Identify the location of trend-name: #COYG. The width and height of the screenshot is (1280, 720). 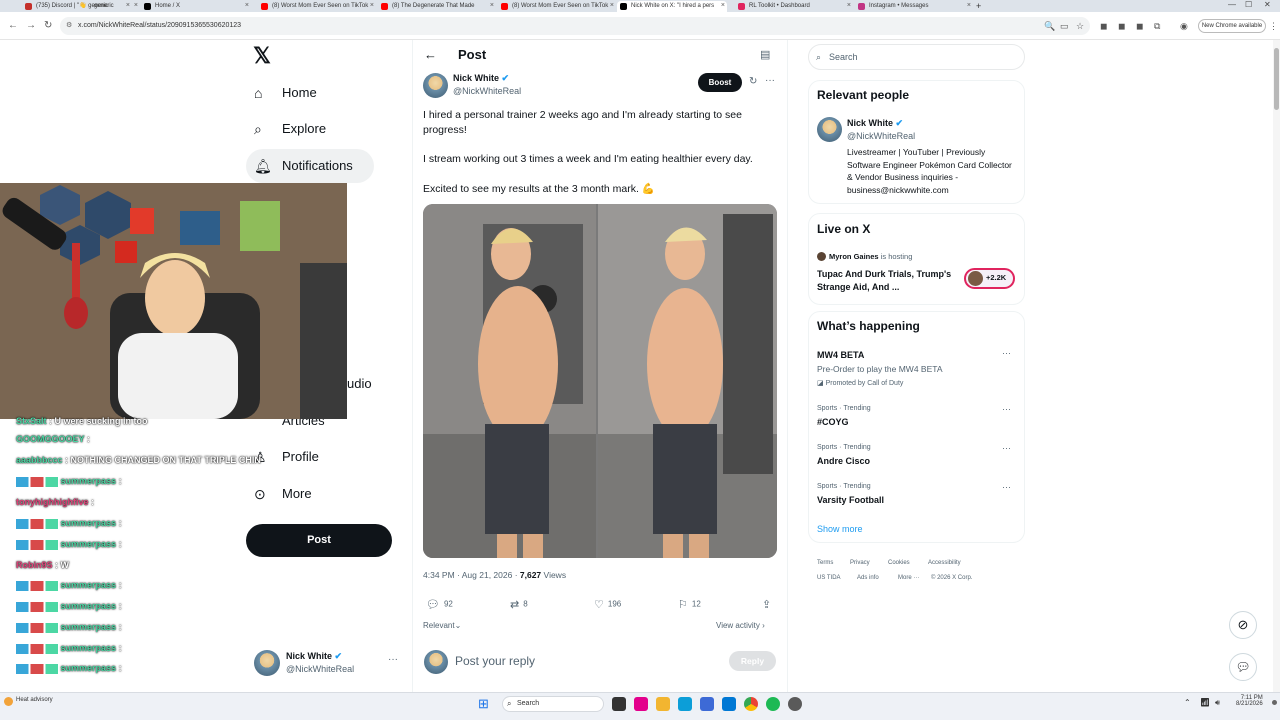
(833, 422).